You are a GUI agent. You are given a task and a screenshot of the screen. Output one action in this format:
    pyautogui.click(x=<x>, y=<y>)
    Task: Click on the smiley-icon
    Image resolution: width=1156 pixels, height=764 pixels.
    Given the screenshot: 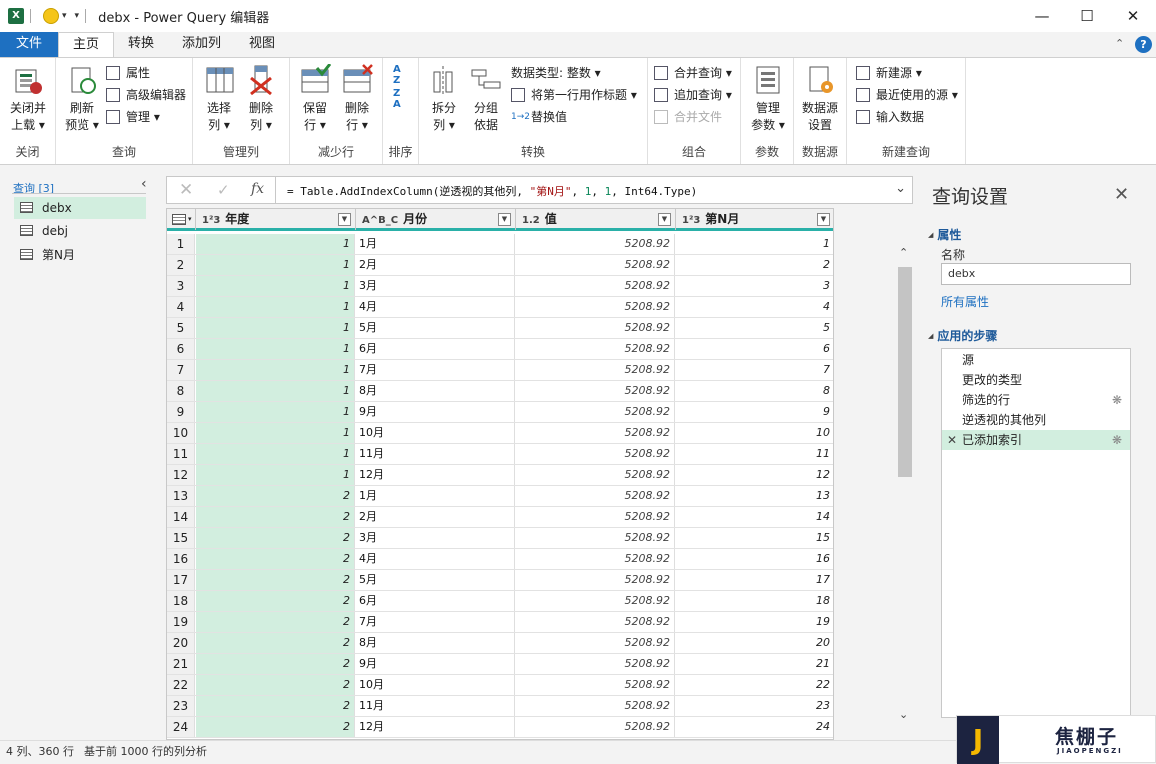 What is the action you would take?
    pyautogui.click(x=51, y=16)
    